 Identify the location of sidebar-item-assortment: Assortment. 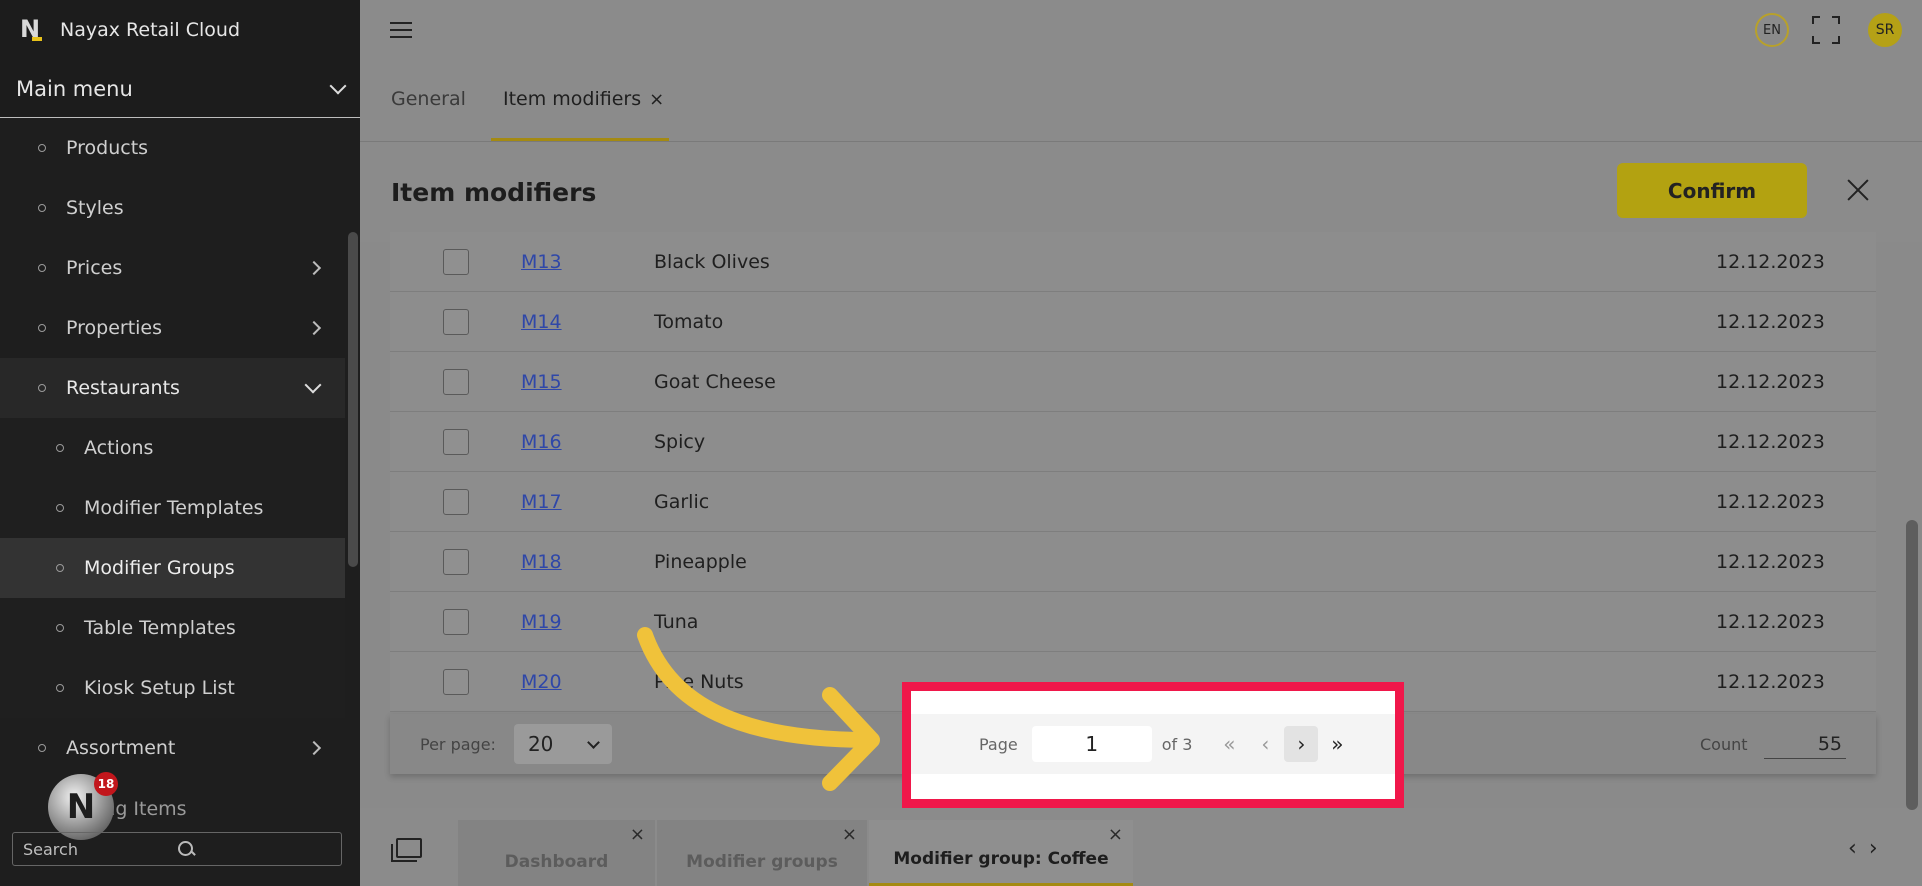
(172, 748).